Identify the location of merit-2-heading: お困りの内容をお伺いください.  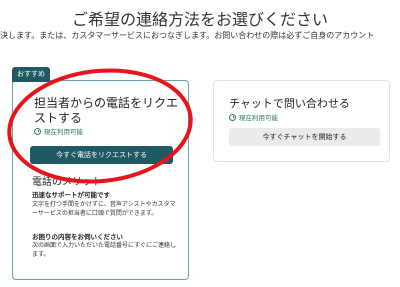
(77, 237).